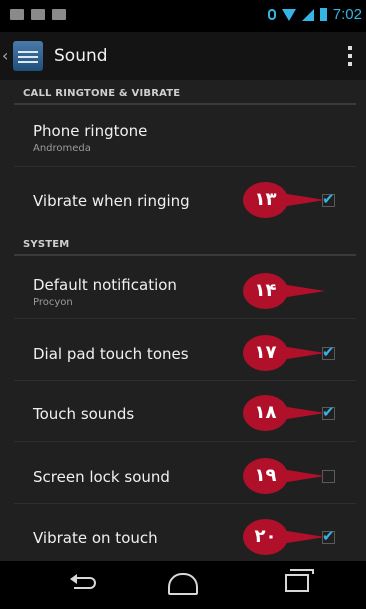  What do you see at coordinates (90, 131) in the screenshot?
I see `setting-title: Phone ringtone` at bounding box center [90, 131].